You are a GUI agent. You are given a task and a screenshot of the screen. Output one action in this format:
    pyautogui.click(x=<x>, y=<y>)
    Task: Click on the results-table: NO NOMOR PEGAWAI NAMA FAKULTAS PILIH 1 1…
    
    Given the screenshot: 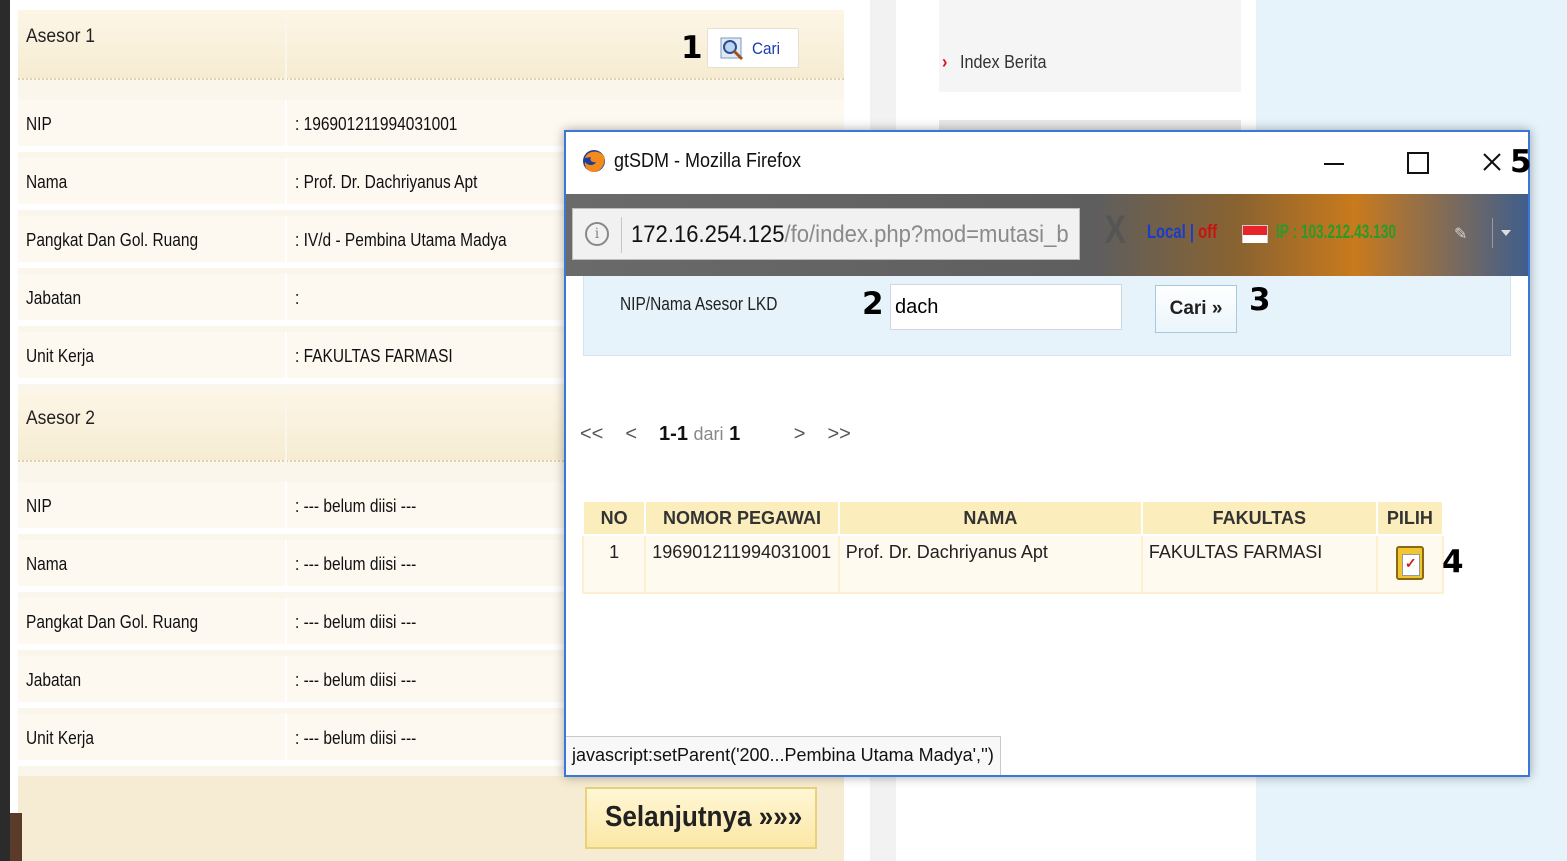 What is the action you would take?
    pyautogui.click(x=1013, y=547)
    